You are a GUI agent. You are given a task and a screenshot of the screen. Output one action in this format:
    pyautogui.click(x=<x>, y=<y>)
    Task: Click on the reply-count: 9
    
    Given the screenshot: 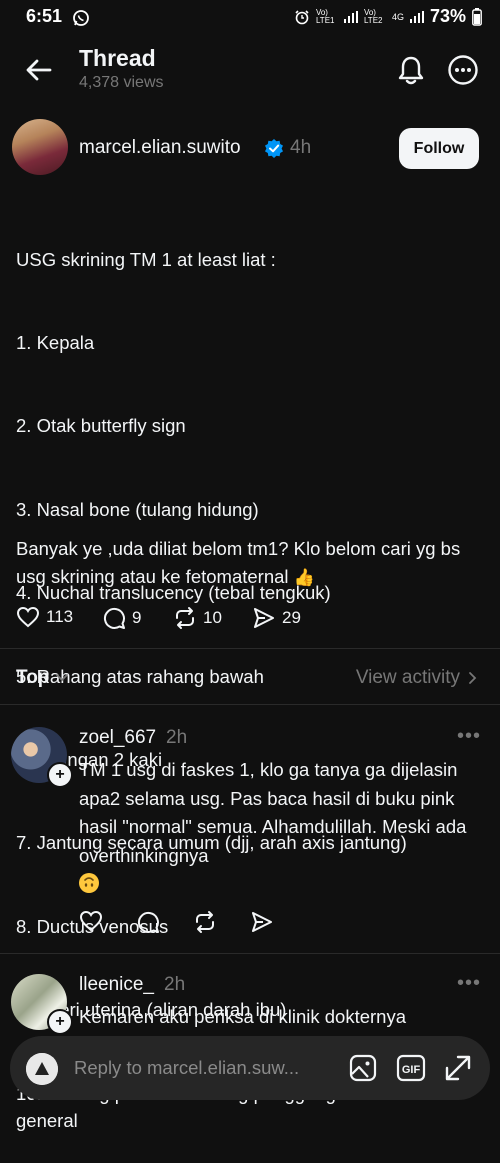 What is the action you would take?
    pyautogui.click(x=137, y=617)
    